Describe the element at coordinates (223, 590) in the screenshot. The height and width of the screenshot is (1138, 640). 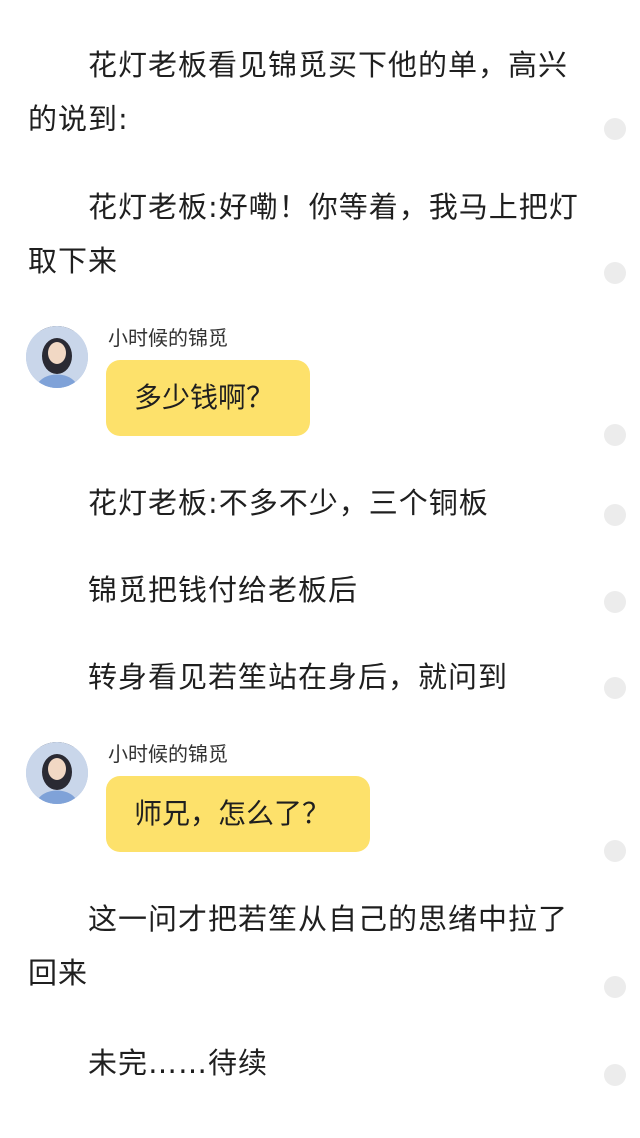
I see `story-paragraph: 锦觅把钱付给老板后` at that location.